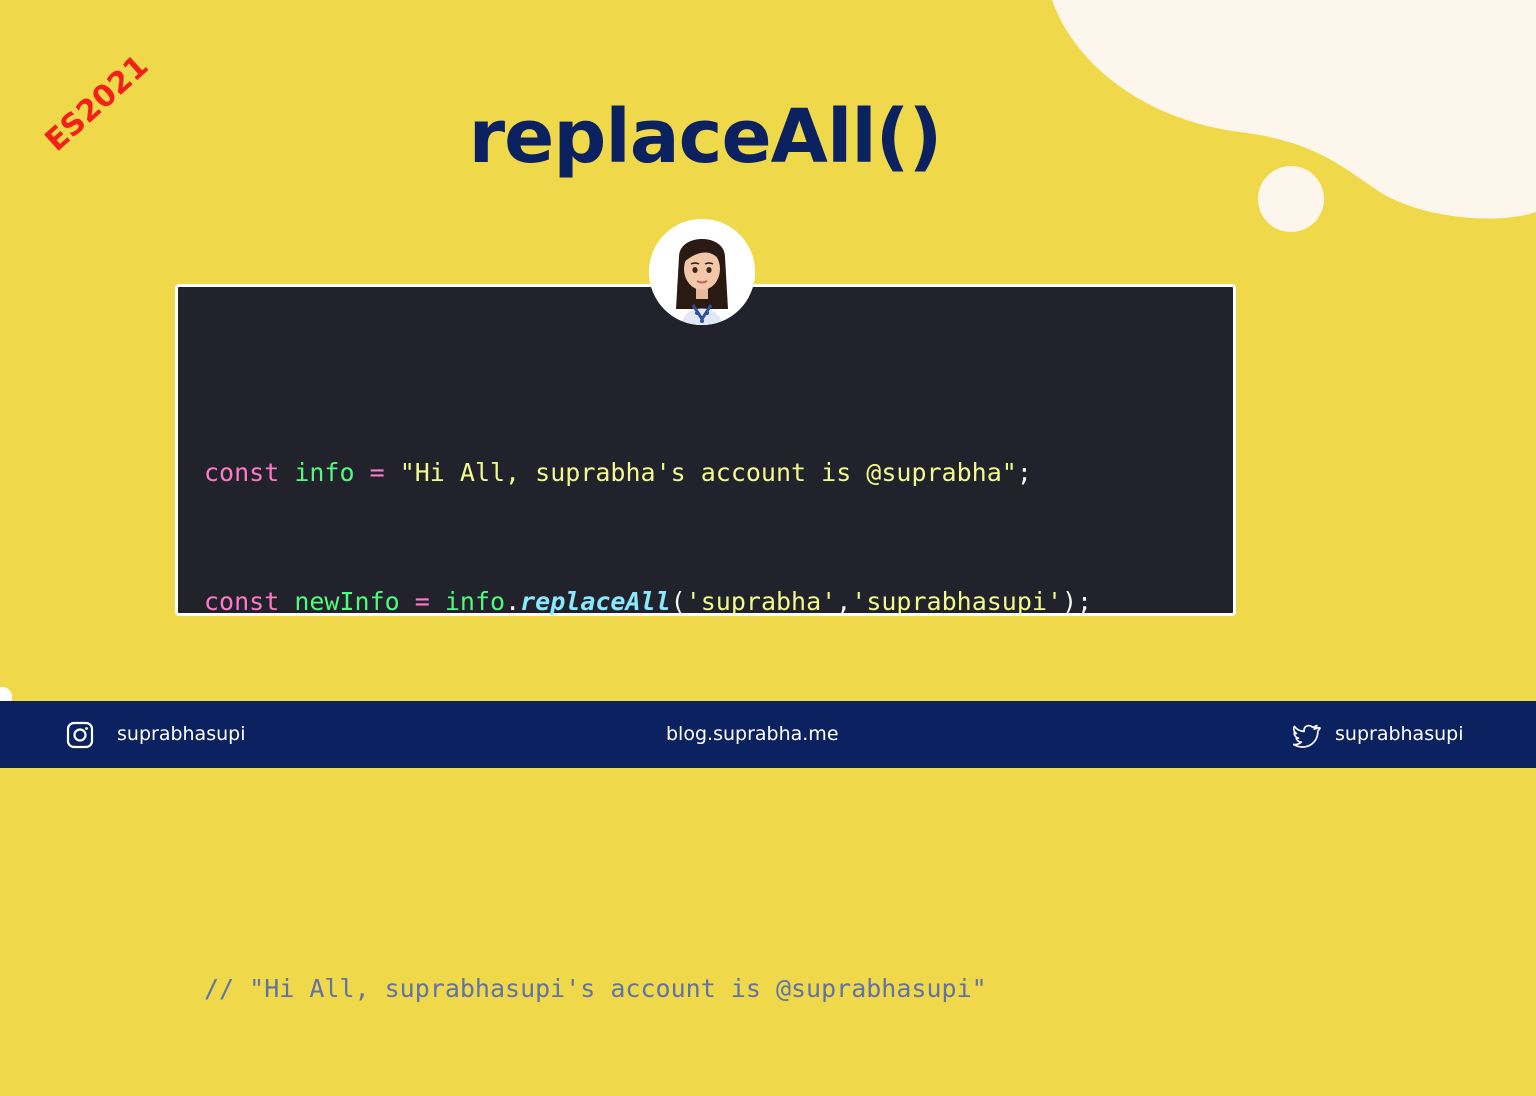 The height and width of the screenshot is (1096, 1536). Describe the element at coordinates (1024, 472) in the screenshot. I see `code-punct: ;` at that location.